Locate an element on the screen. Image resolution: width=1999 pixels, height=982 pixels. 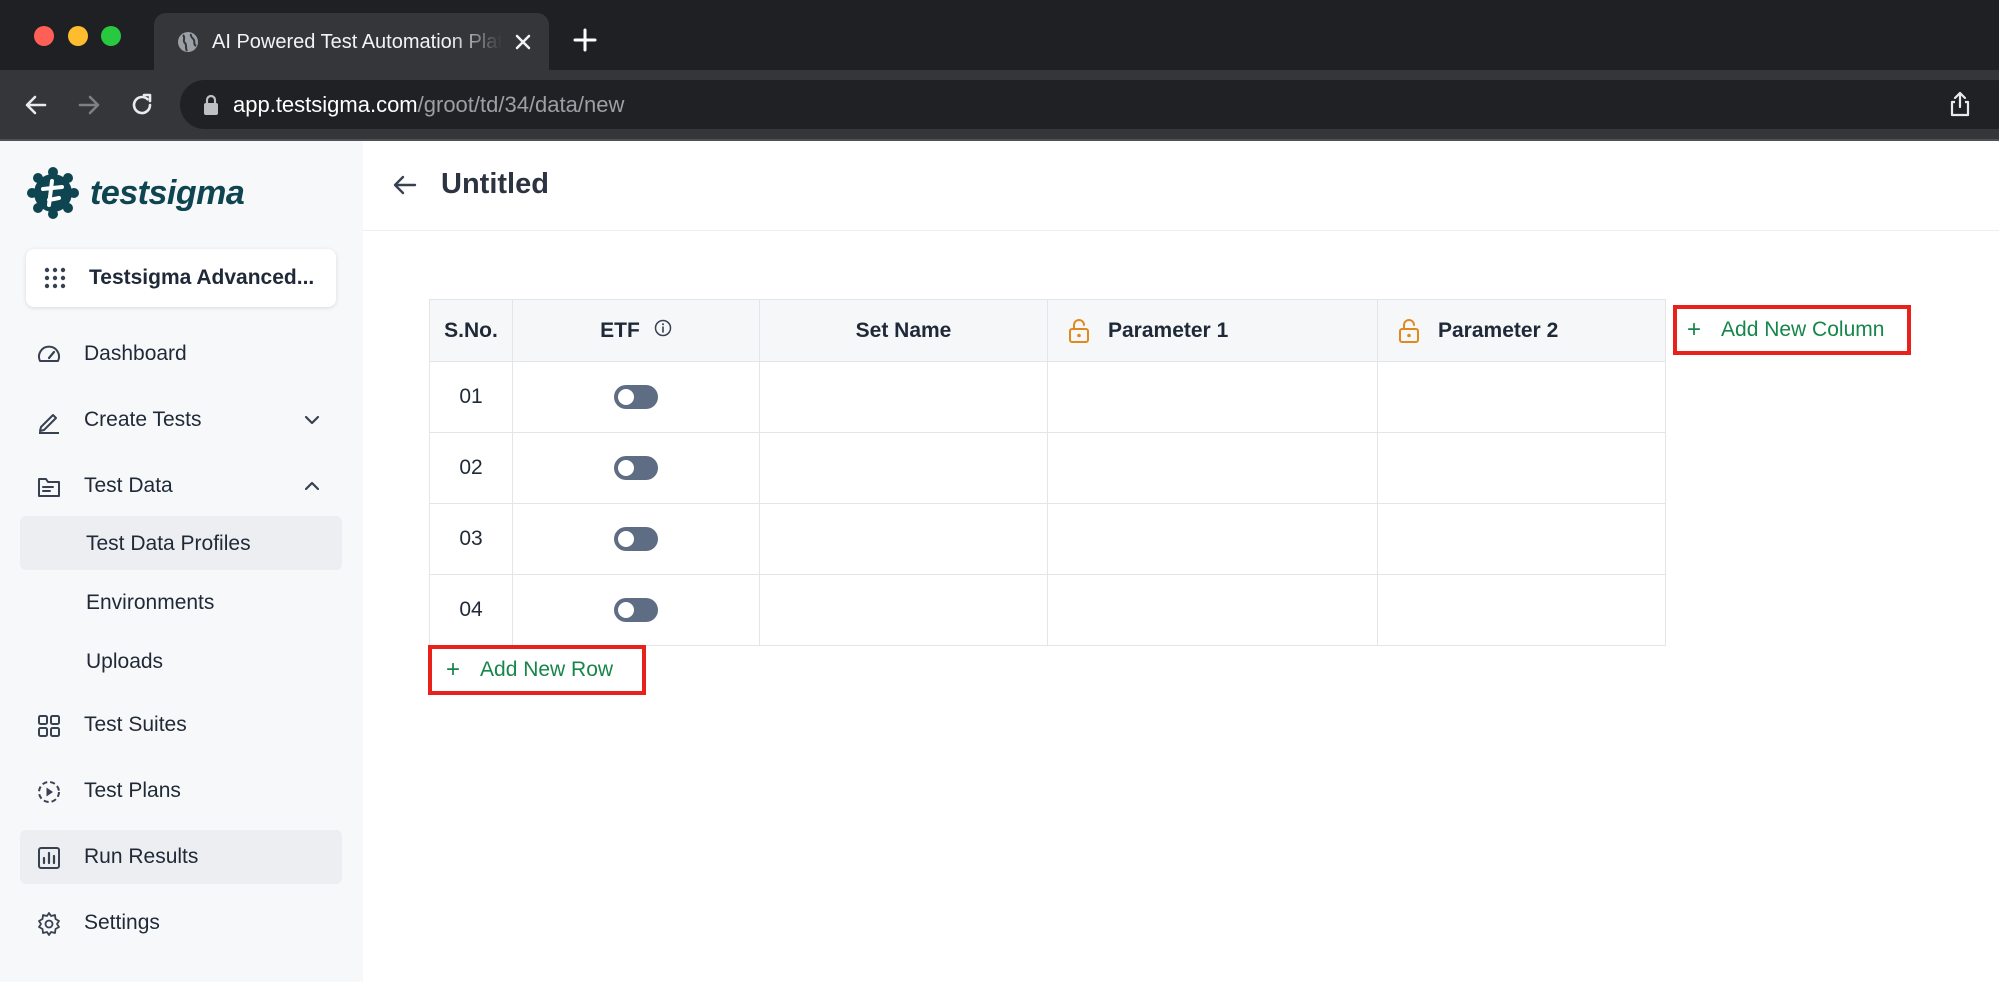
browser-toolbar: app.testsigma.com/groot/td/34/data/new is located at coordinates (999, 104).